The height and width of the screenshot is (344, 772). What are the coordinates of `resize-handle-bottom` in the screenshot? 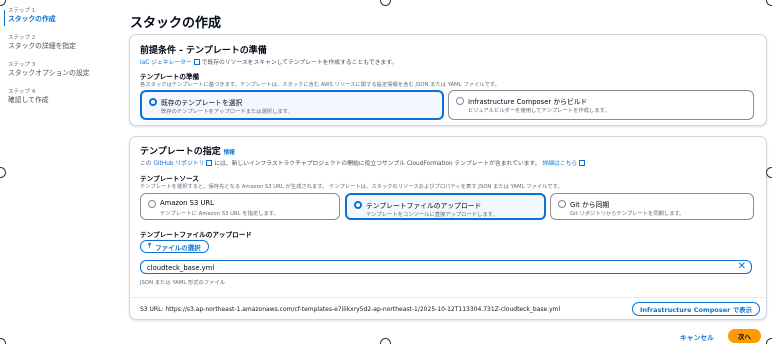 It's located at (385, 341).